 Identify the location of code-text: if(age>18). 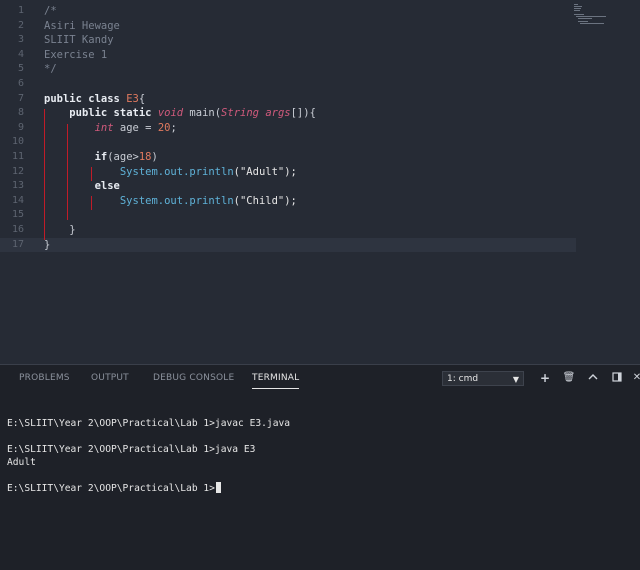
(101, 157).